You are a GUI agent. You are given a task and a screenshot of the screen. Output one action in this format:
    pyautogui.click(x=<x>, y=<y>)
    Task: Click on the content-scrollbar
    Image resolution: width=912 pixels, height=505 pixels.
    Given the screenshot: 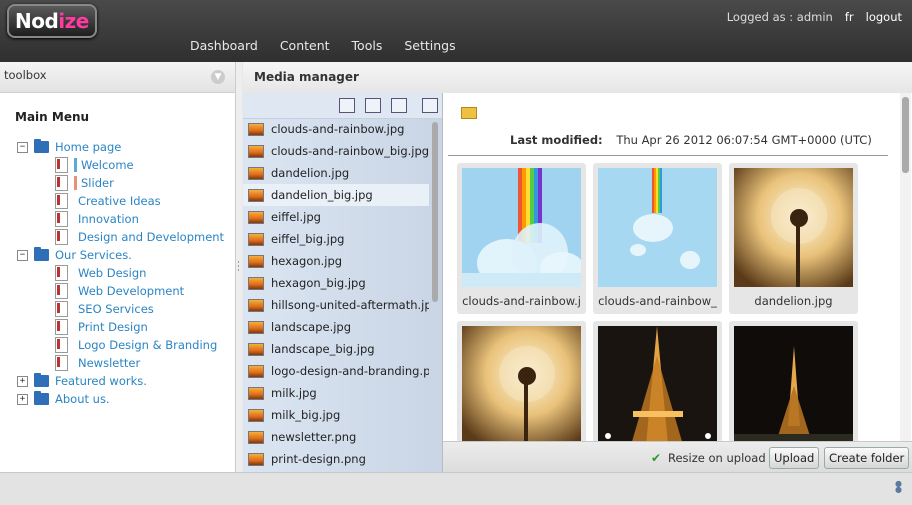 What is the action you would take?
    pyautogui.click(x=905, y=135)
    